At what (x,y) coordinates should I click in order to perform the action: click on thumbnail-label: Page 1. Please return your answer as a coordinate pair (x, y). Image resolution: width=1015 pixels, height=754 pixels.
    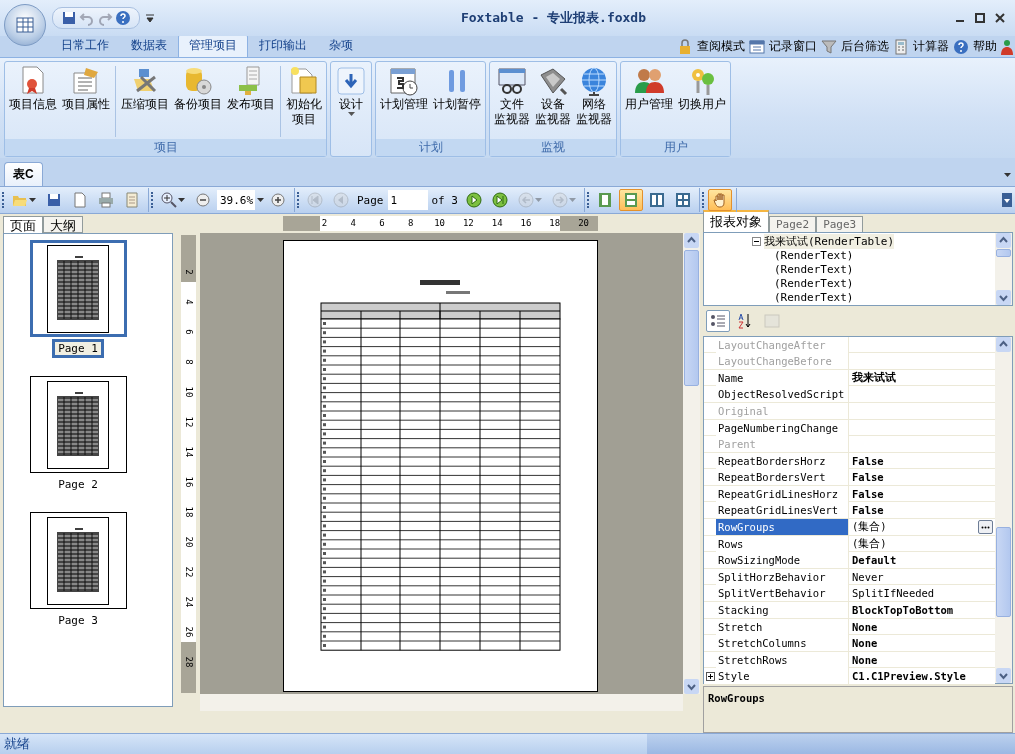
    Looking at the image, I should click on (78, 348).